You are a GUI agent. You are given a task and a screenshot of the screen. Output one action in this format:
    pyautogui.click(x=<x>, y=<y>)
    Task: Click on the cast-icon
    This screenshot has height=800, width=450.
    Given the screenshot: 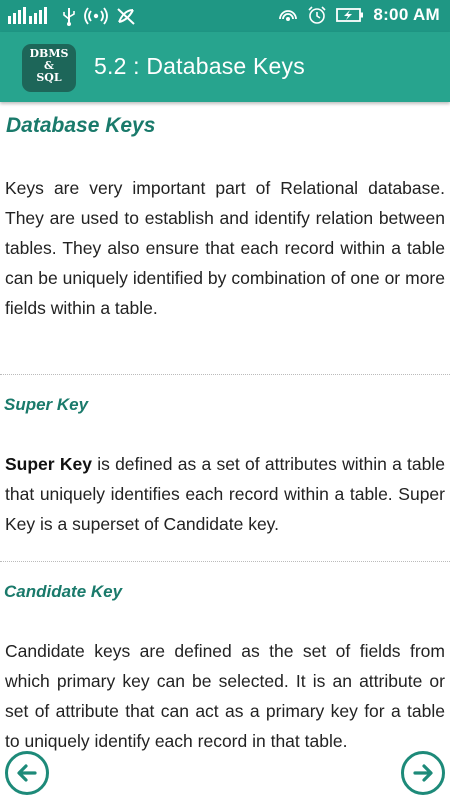 What is the action you would take?
    pyautogui.click(x=288, y=15)
    